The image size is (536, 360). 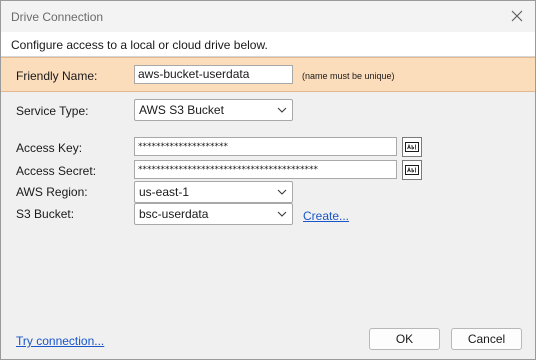 I want to click on close-button, so click(x=517, y=16).